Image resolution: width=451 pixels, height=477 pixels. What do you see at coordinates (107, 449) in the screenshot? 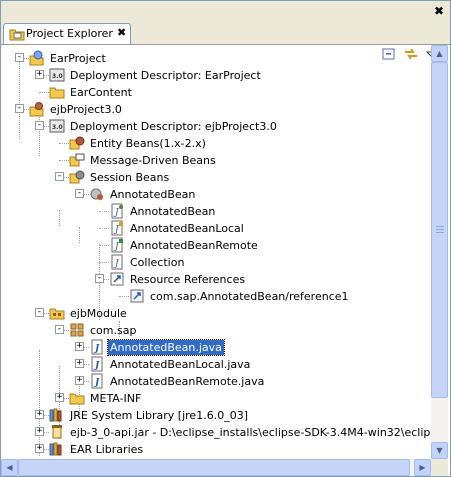
I see `tree-item-label: EAR Libraries` at bounding box center [107, 449].